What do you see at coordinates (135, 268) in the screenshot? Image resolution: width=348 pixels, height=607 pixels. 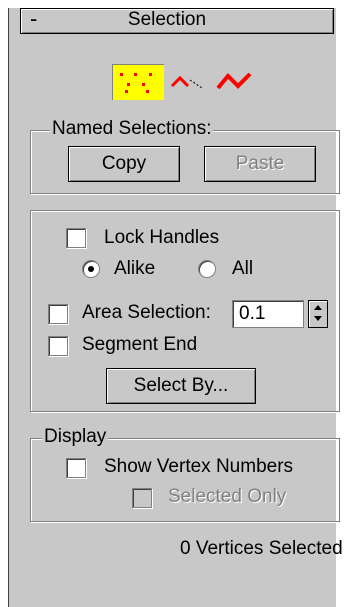 I see `alike-label: Alike` at bounding box center [135, 268].